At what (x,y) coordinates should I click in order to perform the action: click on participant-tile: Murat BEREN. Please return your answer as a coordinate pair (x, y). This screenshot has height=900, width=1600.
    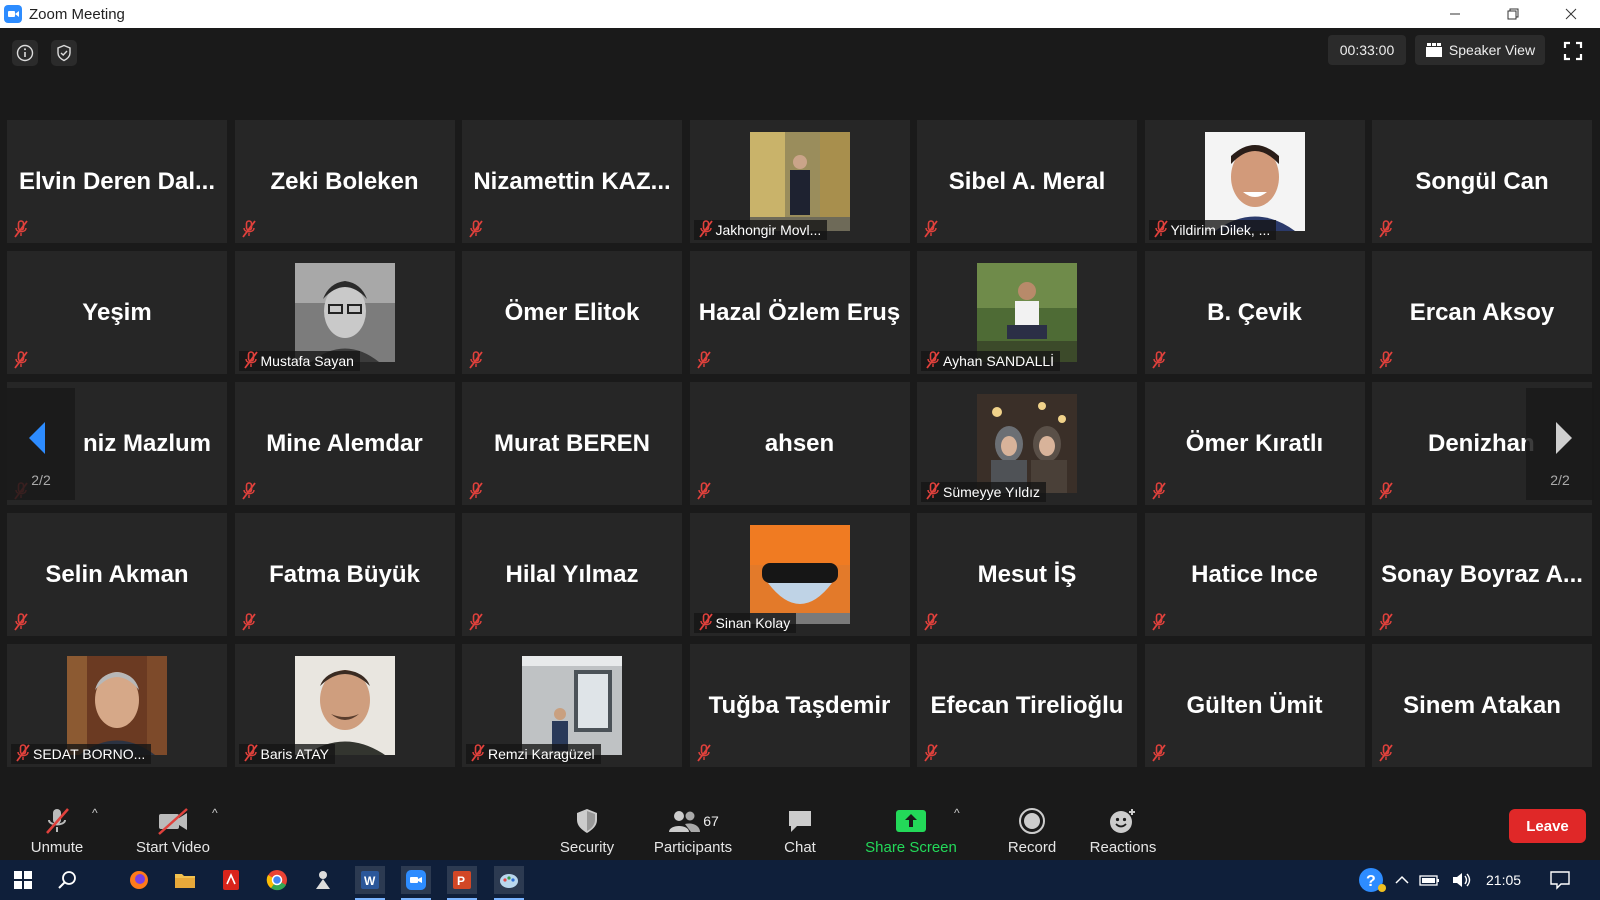
    Looking at the image, I should click on (572, 443).